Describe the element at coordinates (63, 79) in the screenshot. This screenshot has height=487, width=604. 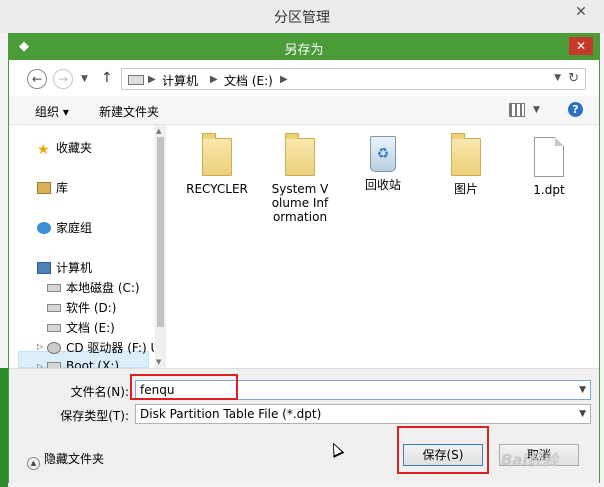
I see `forward-button: →` at that location.